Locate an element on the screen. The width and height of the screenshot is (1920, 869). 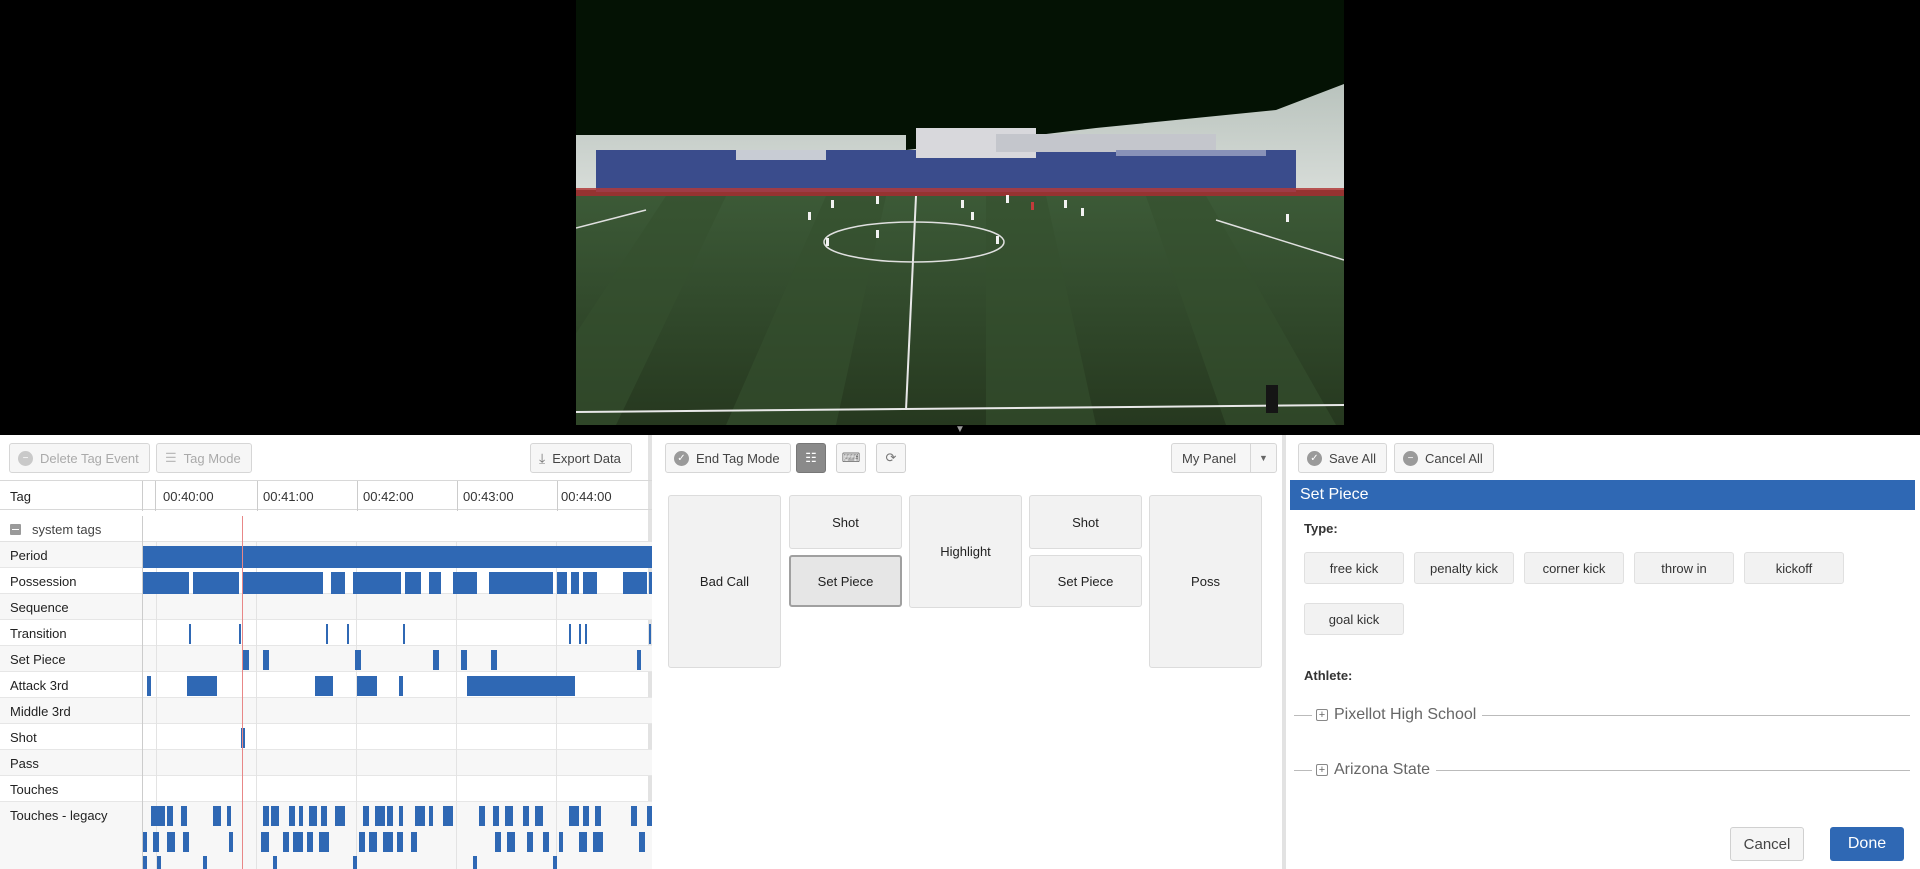
keyboard-button: ⌨ is located at coordinates (851, 458).